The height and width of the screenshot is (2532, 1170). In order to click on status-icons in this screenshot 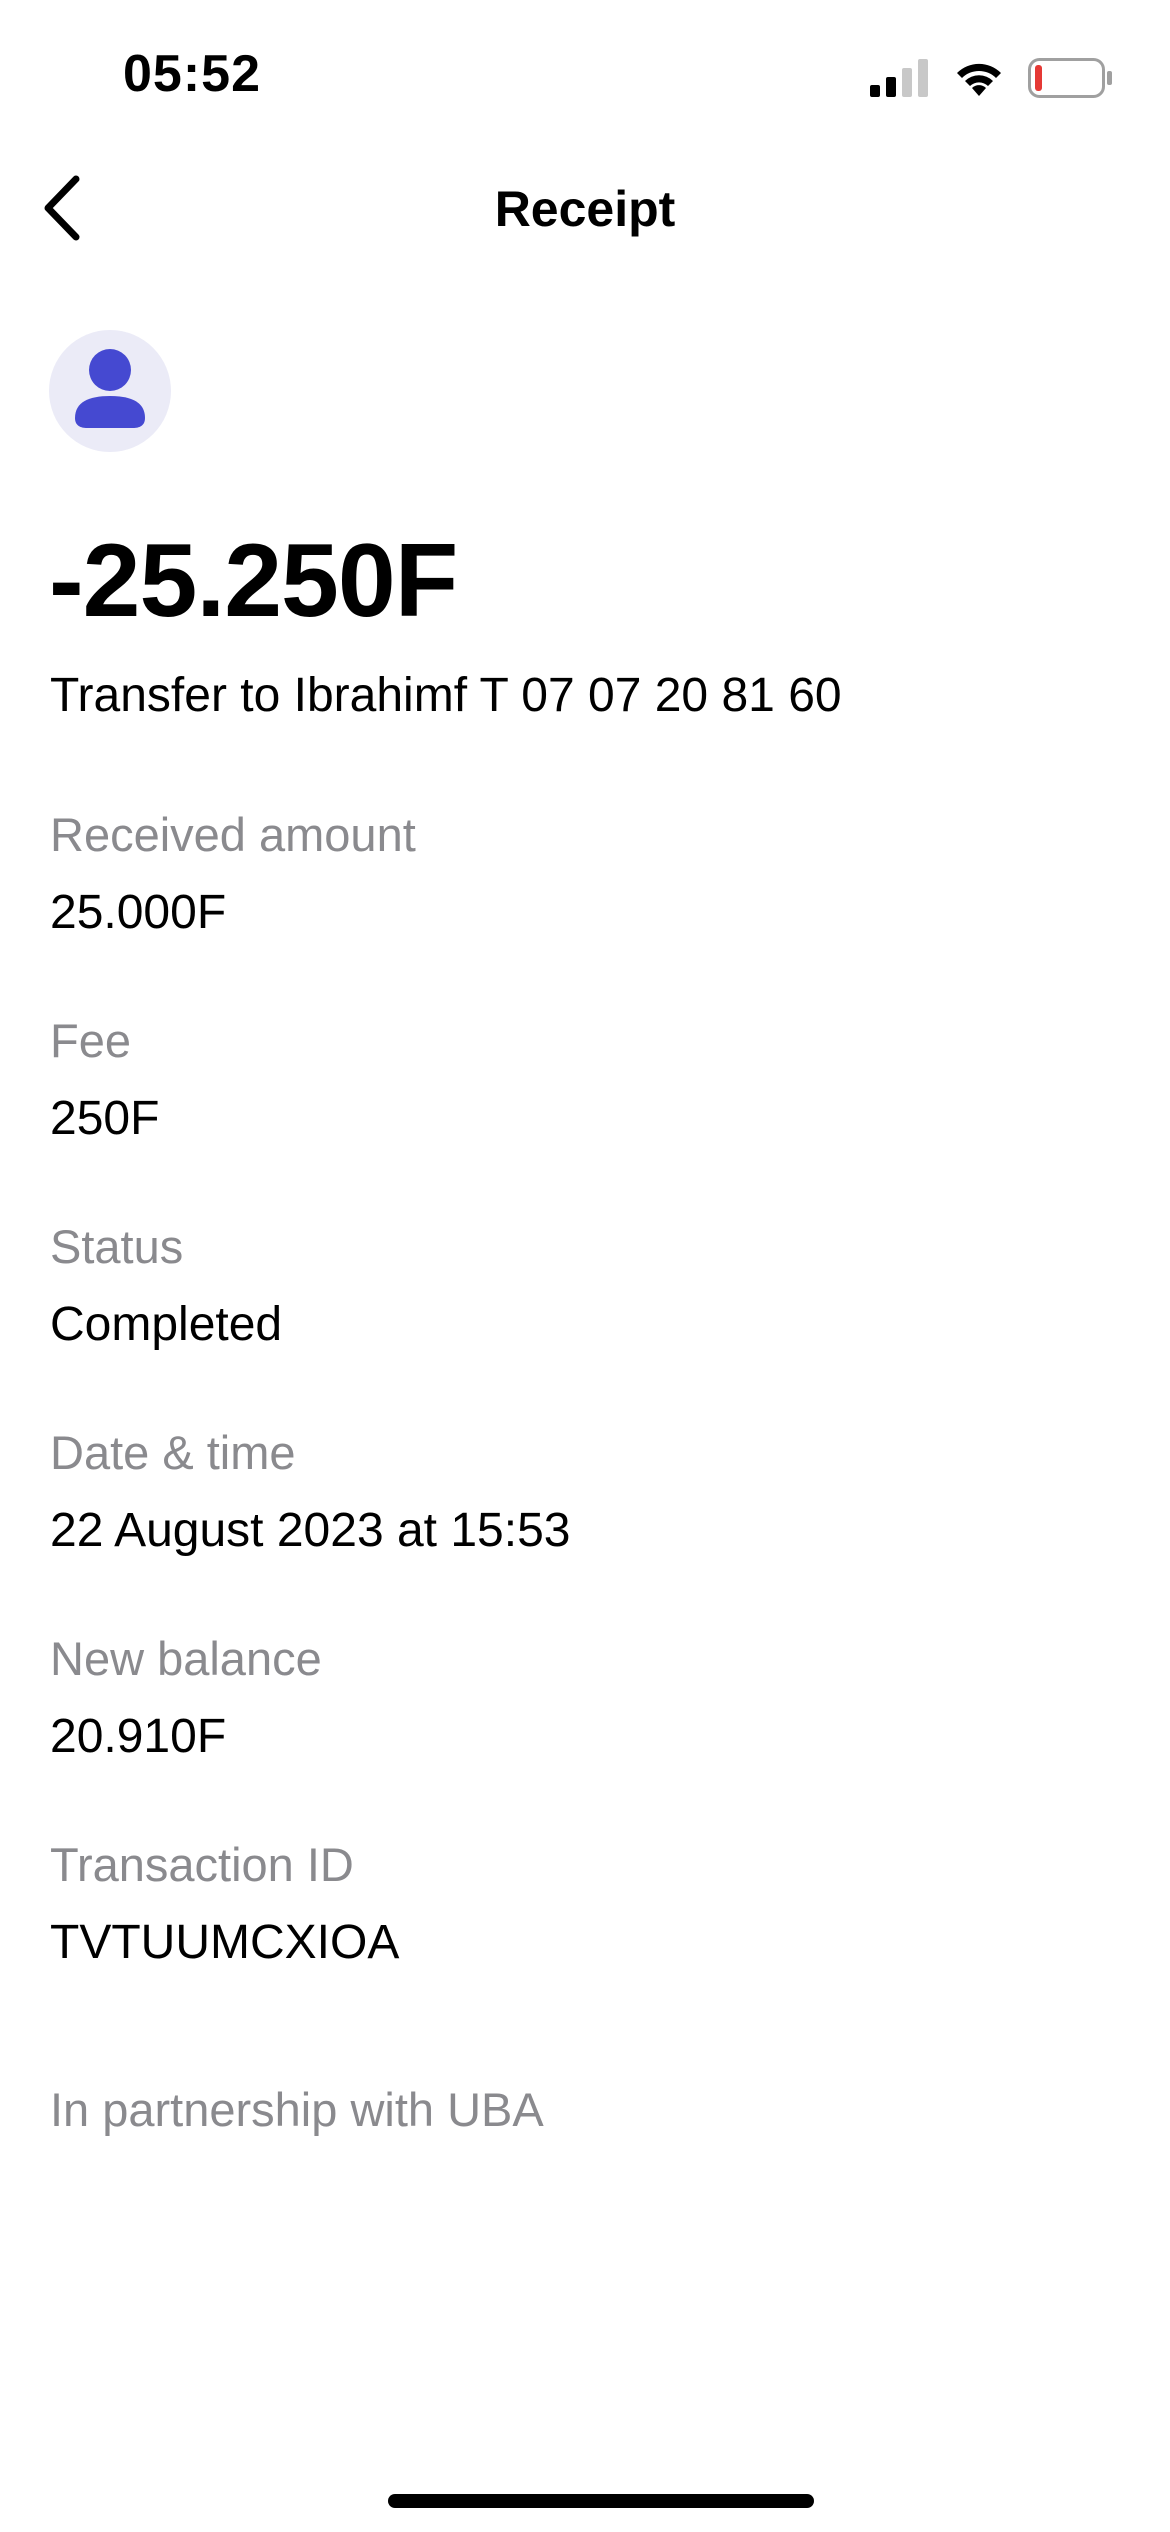, I will do `click(992, 78)`.